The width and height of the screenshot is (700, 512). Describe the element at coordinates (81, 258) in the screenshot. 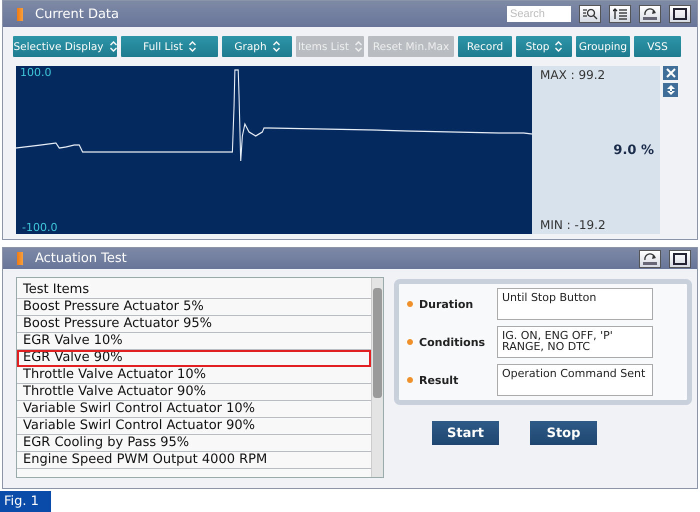

I see `window-title: Actuation Test` at that location.